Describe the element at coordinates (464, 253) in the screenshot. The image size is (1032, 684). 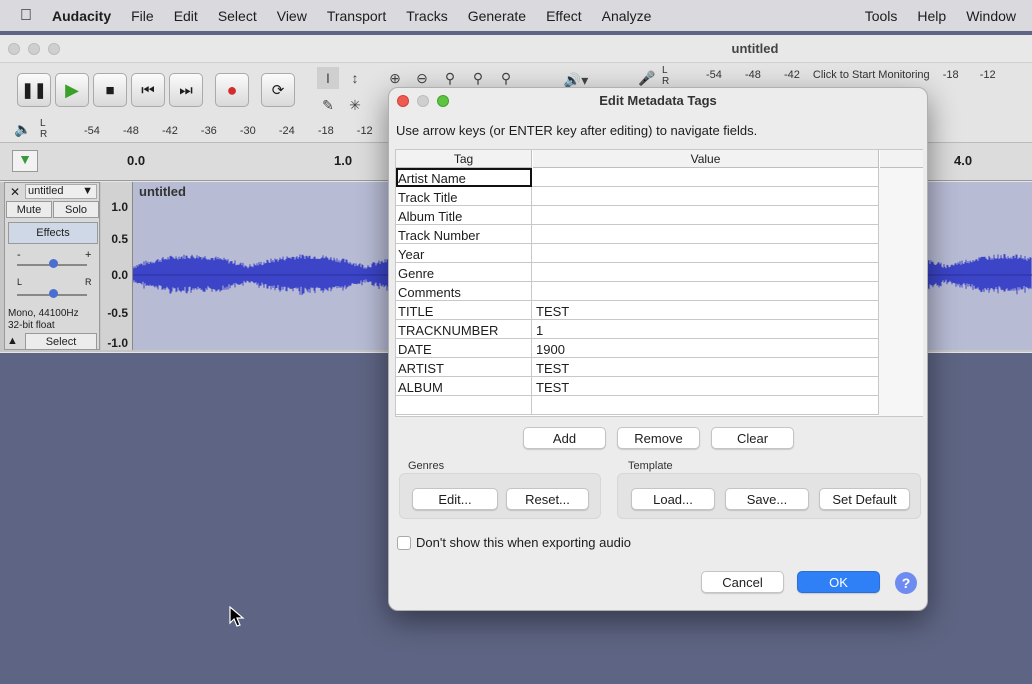
I see `tag-cell: Year` at that location.